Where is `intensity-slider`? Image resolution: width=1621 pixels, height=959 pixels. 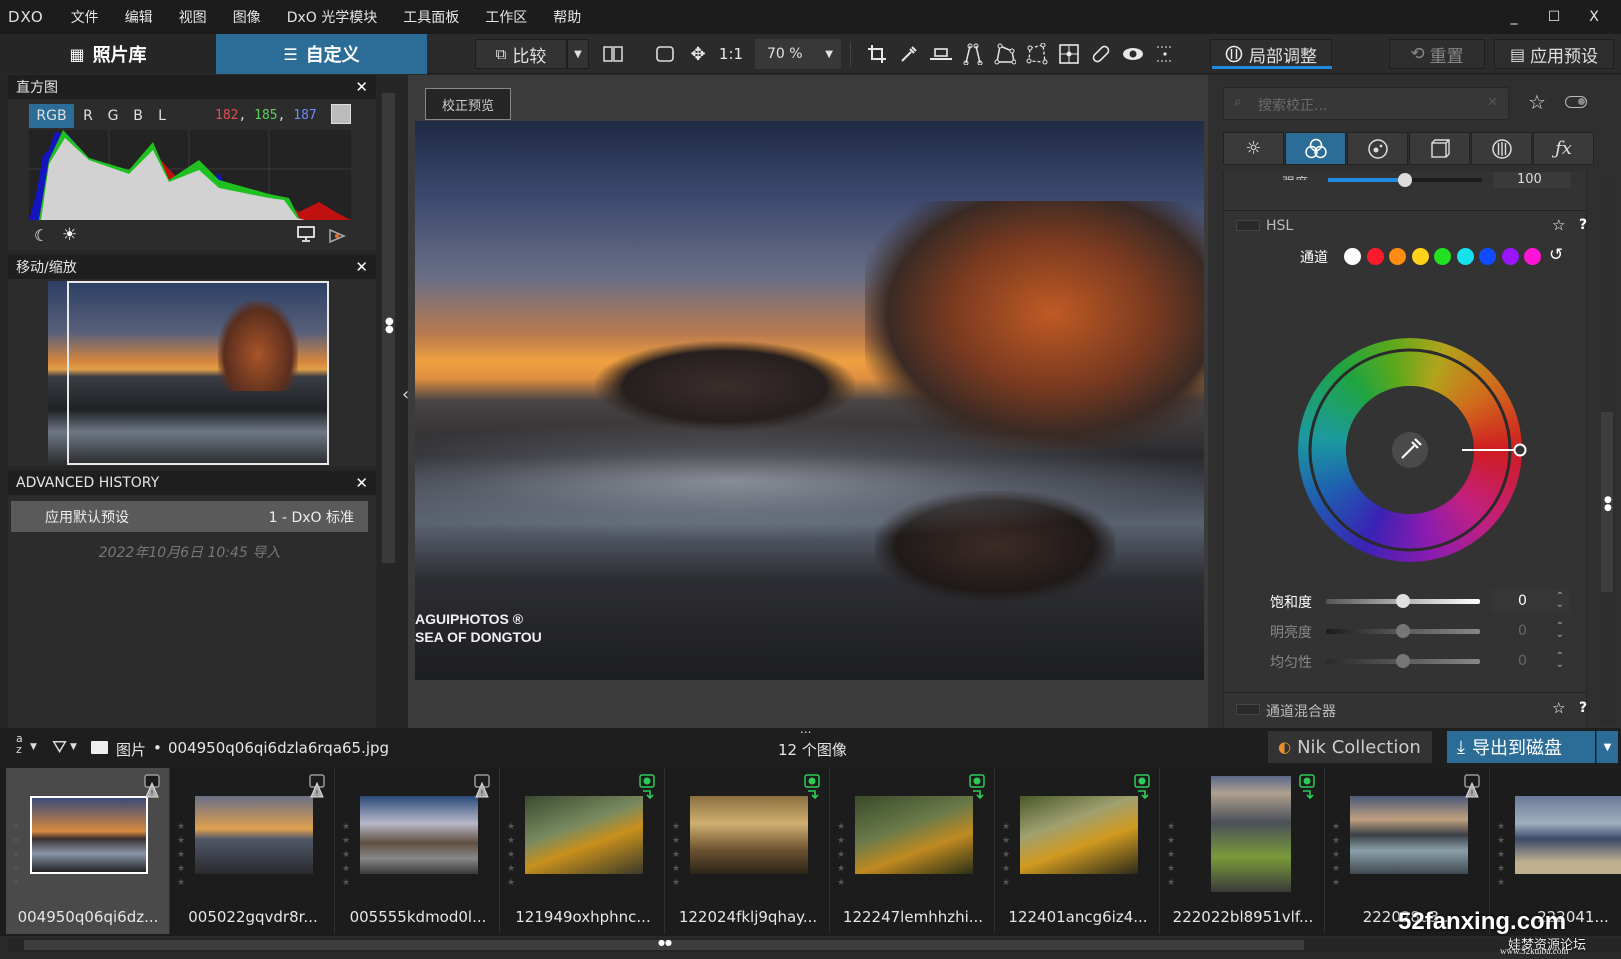 intensity-slider is located at coordinates (1405, 180).